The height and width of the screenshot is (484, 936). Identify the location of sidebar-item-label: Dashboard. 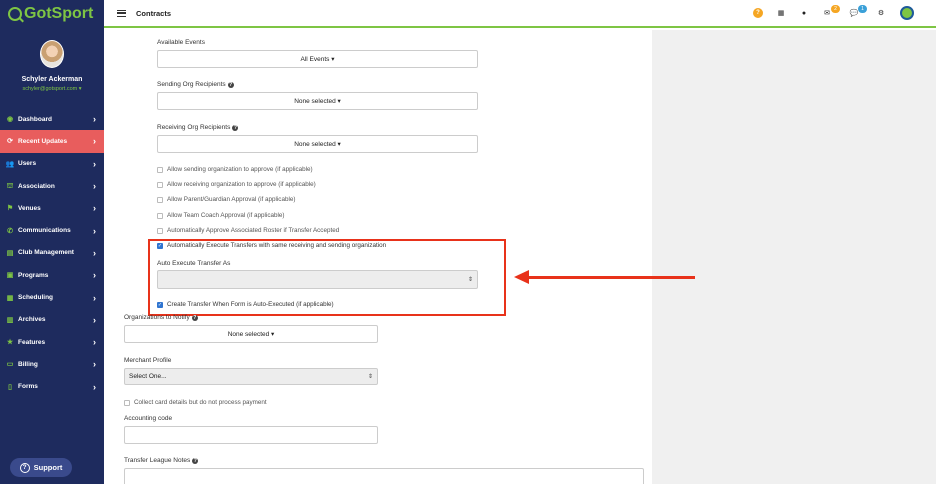
(35, 119).